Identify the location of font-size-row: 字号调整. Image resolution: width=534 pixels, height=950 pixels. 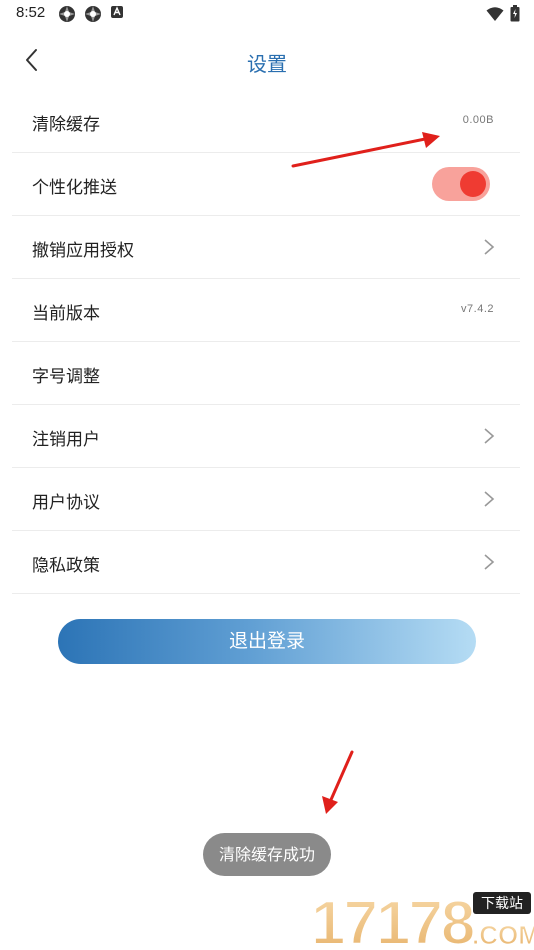
(266, 373).